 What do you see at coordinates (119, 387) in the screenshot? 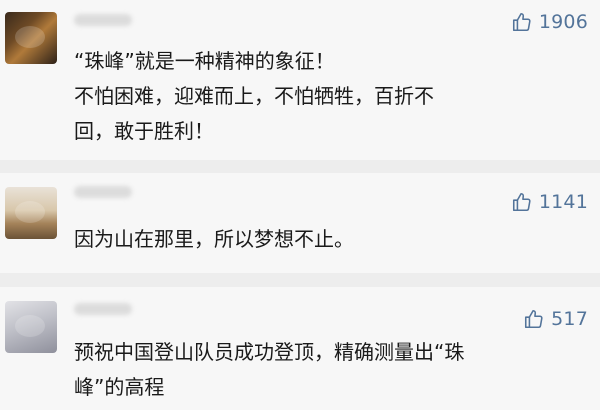
I see `comment-line: 峰”的高程` at bounding box center [119, 387].